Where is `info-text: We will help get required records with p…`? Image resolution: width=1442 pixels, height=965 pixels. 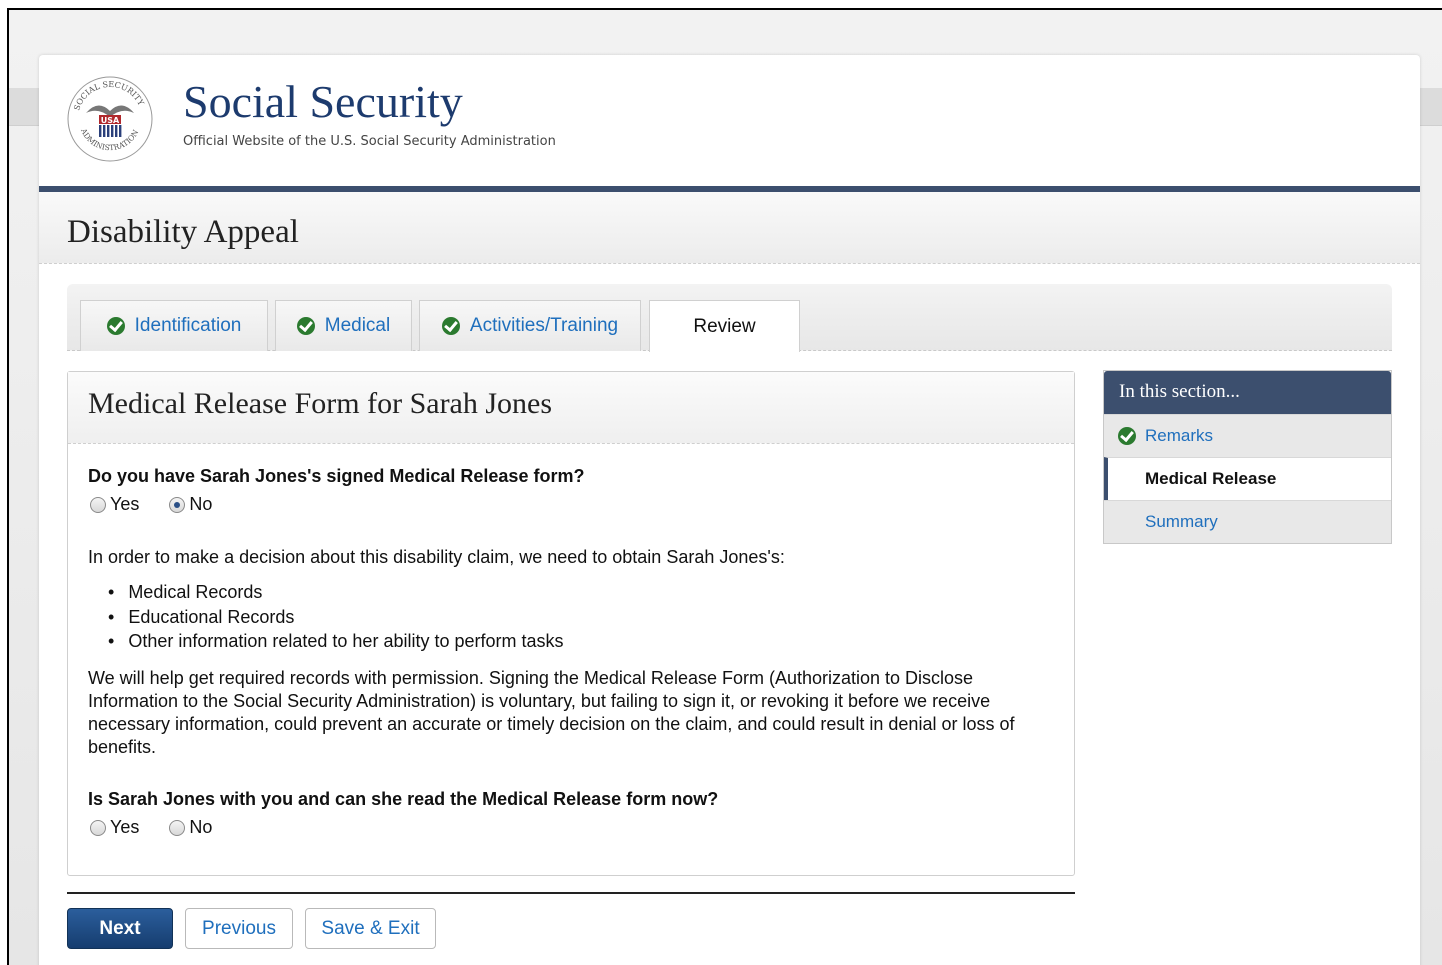 info-text: We will help get required records with p… is located at coordinates (551, 712).